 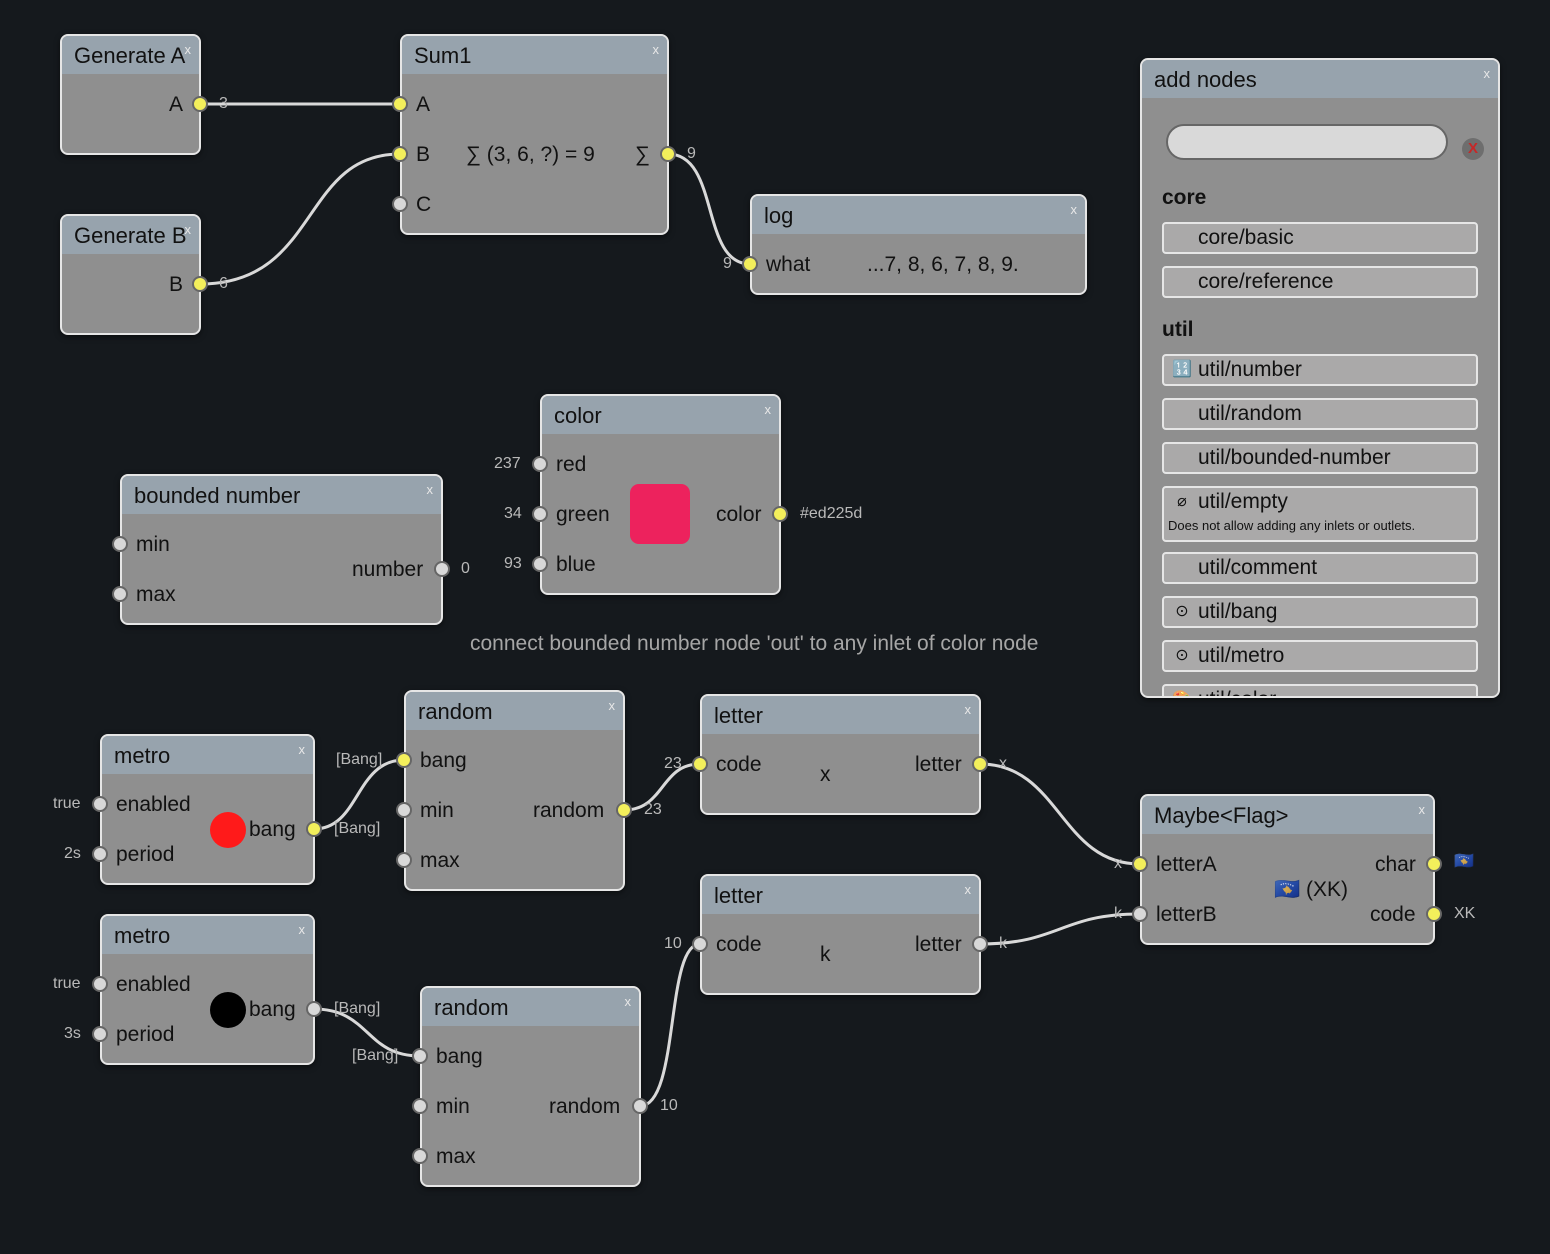 What do you see at coordinates (750, 264) in the screenshot?
I see `inlet-port` at bounding box center [750, 264].